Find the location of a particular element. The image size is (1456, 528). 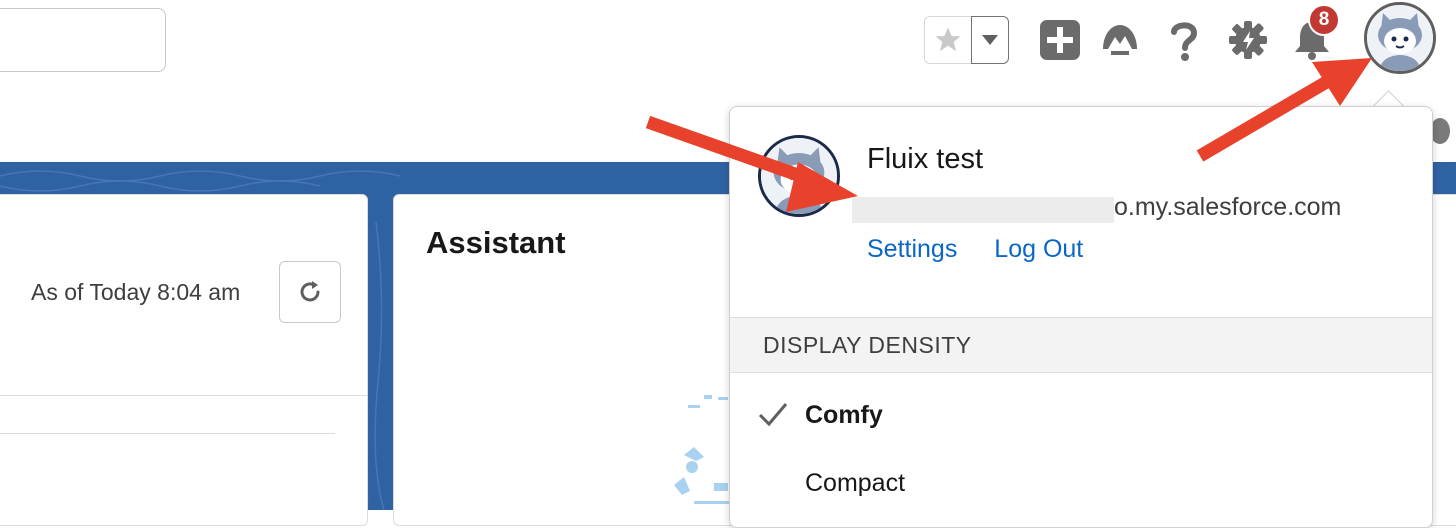

trailhead-icon is located at coordinates (1120, 40).